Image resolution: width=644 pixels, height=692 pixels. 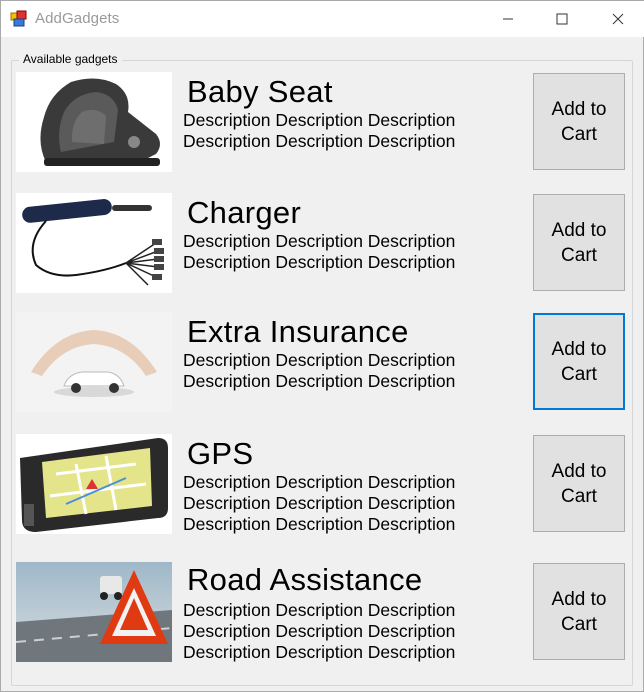 I want to click on minimize-button, so click(x=508, y=19).